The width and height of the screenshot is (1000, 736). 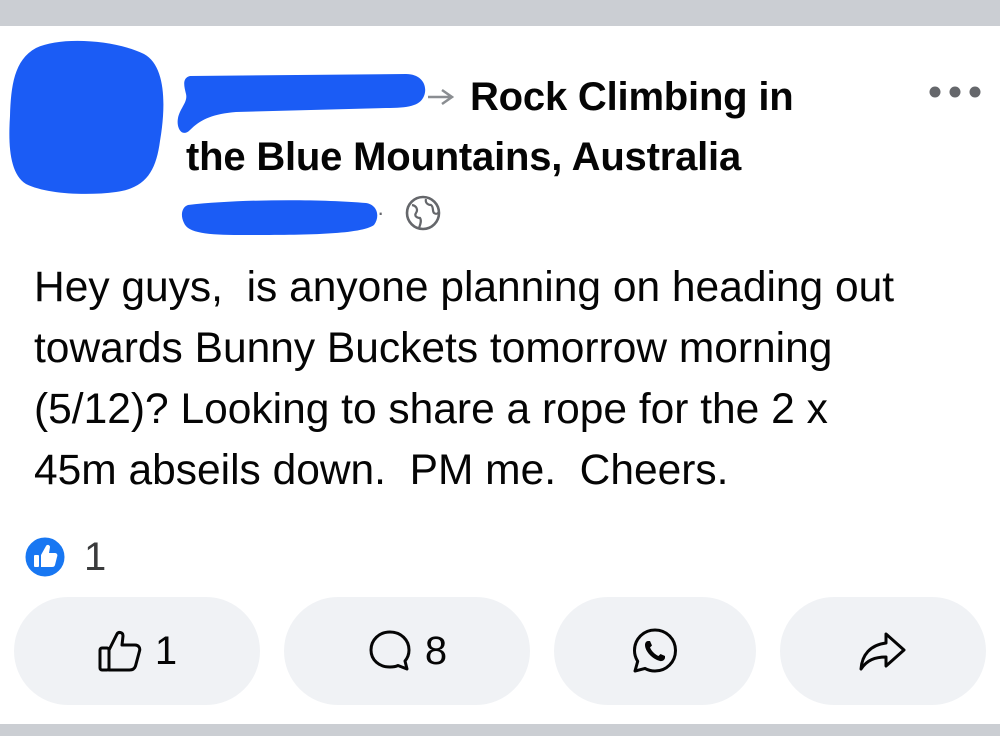 I want to click on post-text-line: towards Bunny Buckets tomorrow morning, so click(x=433, y=348).